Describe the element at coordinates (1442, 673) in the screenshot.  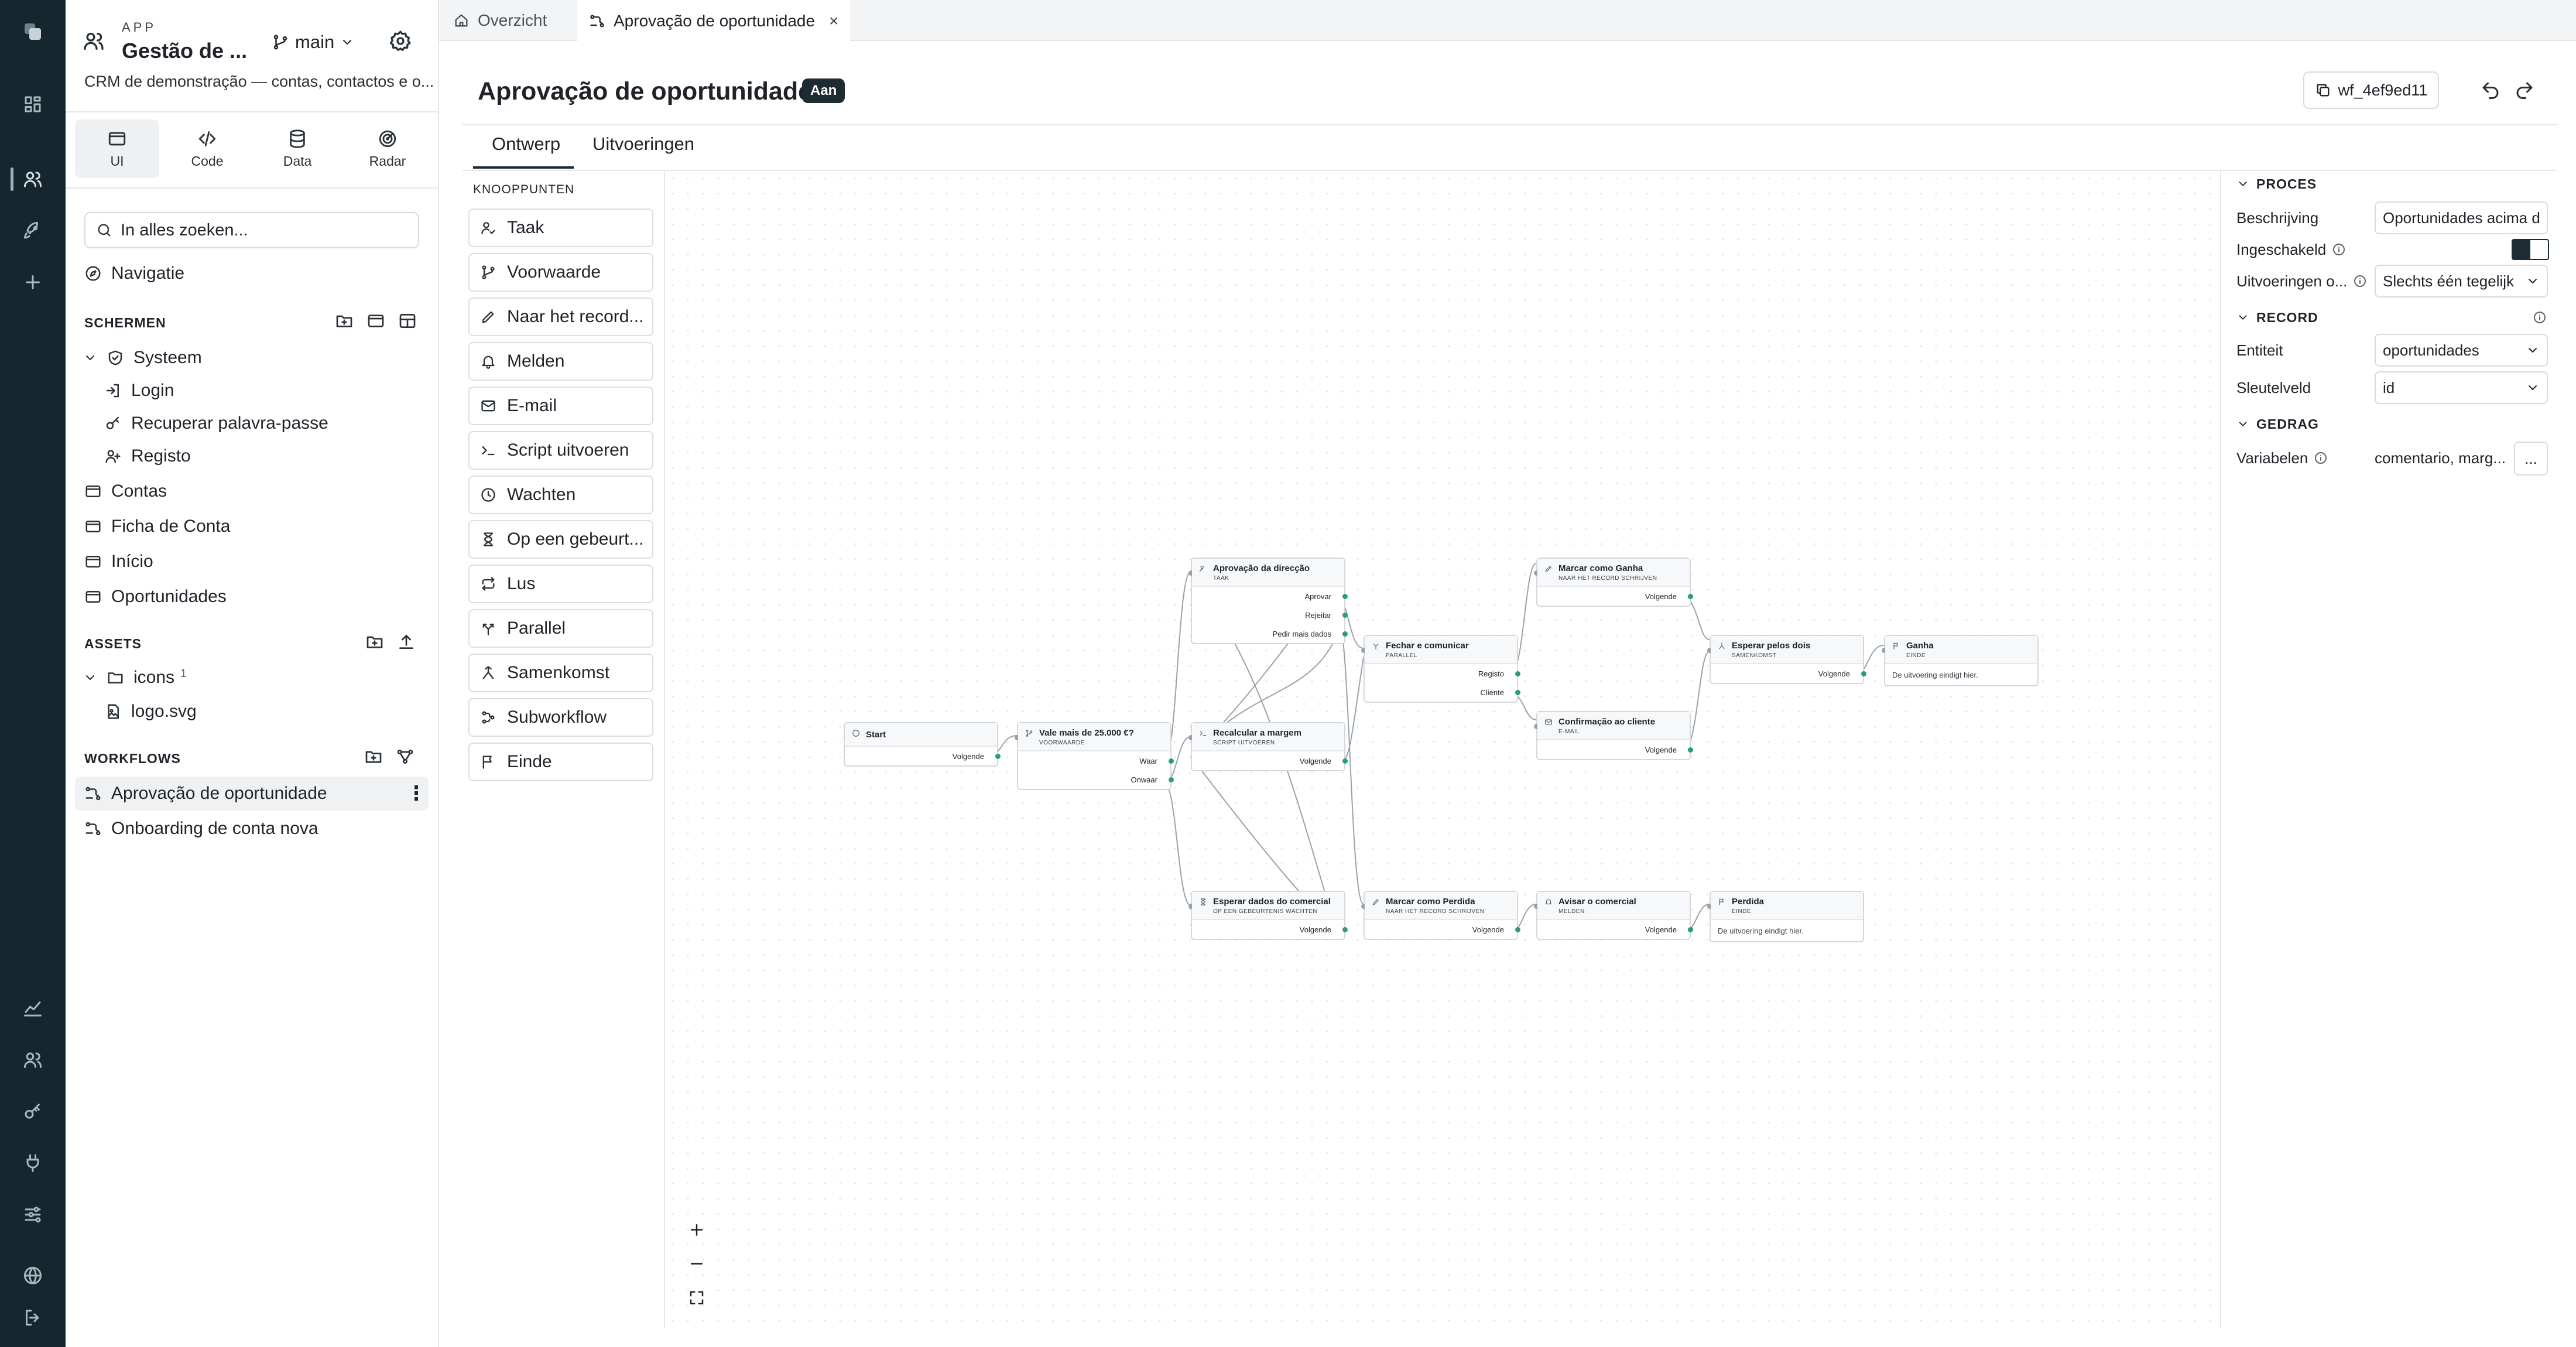
I see `node-output: Registo` at that location.